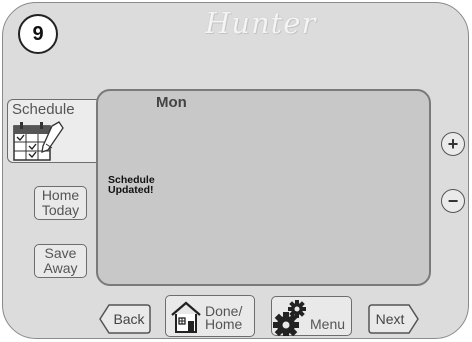 The image size is (472, 342). Describe the element at coordinates (60, 253) in the screenshot. I see `save-away-line1: Save` at that location.